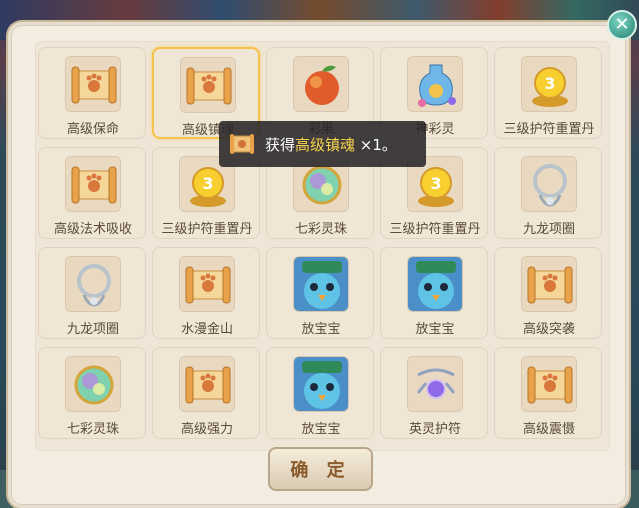 The image size is (639, 508). Describe the element at coordinates (320, 469) in the screenshot. I see `confirm-button: 确 定` at that location.